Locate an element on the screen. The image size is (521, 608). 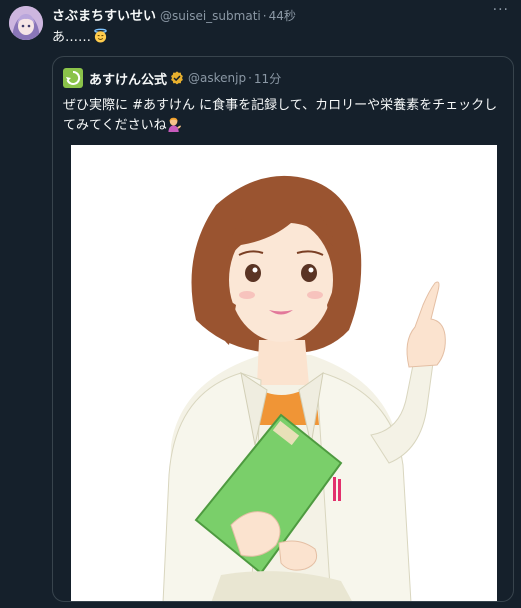
quoted-tweet-header: あすけん公式 @askenjp · 11分 is located at coordinates (172, 78).